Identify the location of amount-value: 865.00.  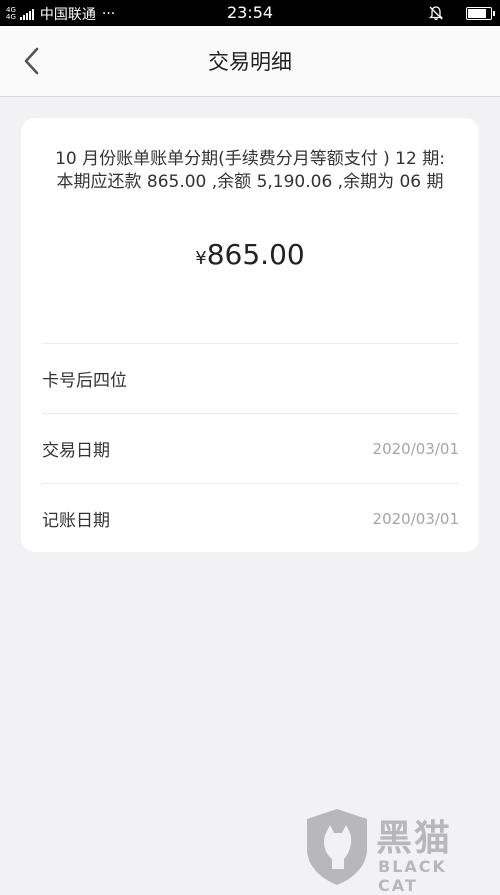
(256, 254).